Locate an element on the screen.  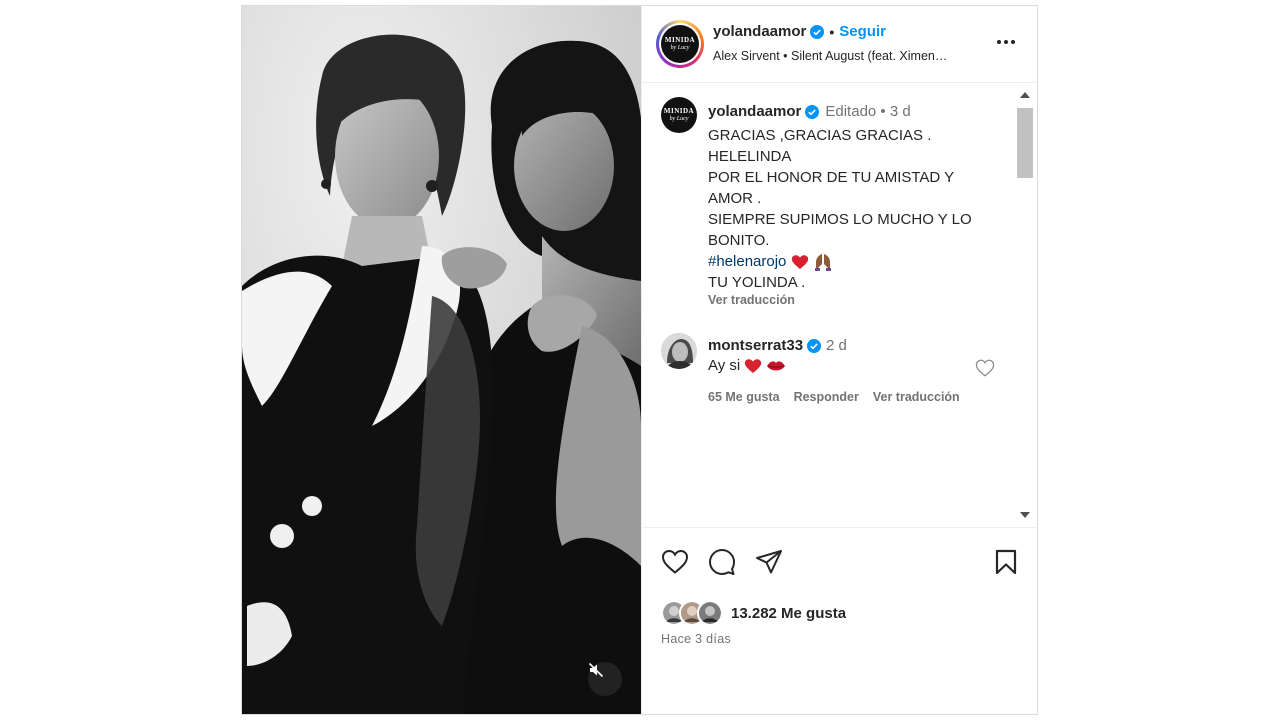
scroll-down-arrow-icon is located at coordinates (1025, 515).